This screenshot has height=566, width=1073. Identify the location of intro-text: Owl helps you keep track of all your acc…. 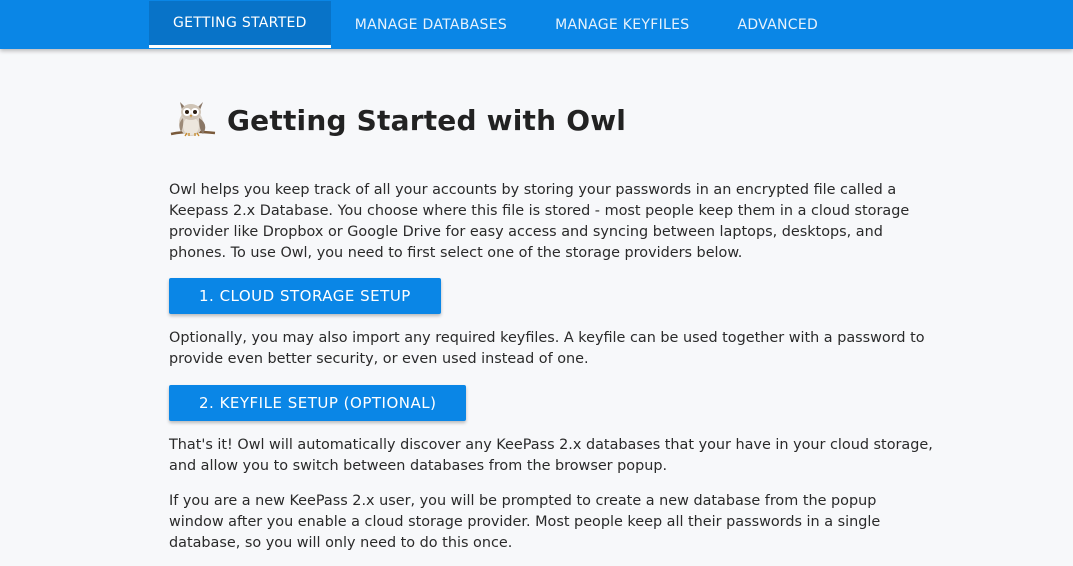
(539, 221).